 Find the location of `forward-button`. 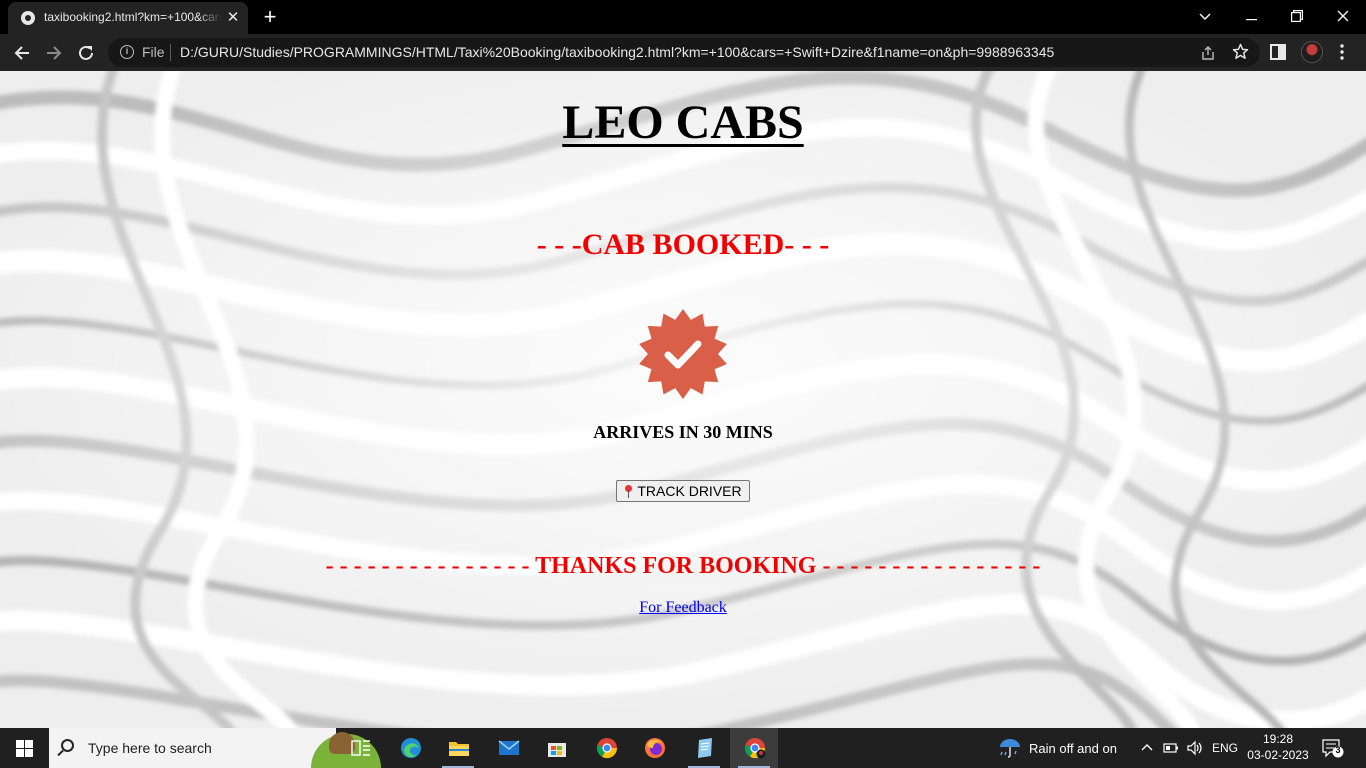

forward-button is located at coordinates (54, 53).